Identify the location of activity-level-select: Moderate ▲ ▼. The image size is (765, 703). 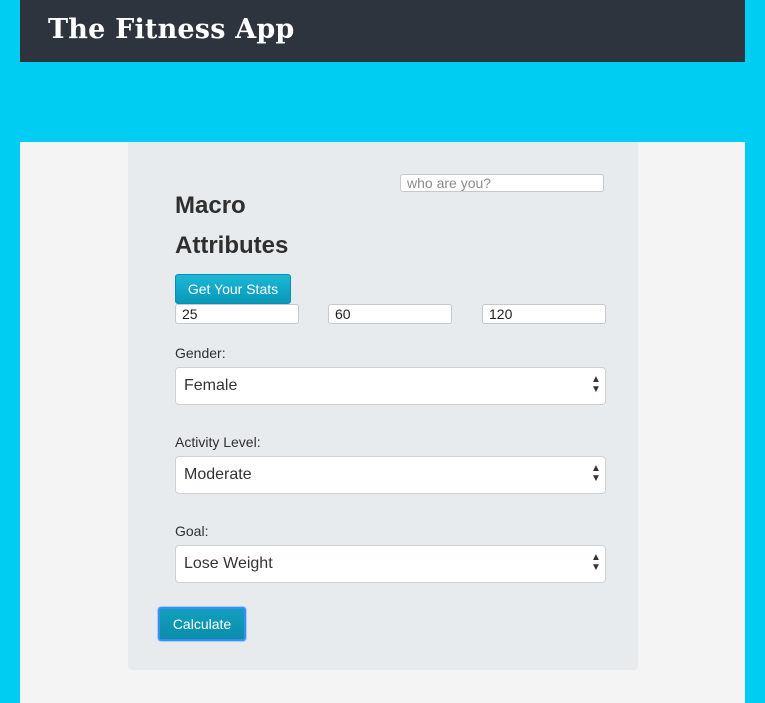
(390, 475).